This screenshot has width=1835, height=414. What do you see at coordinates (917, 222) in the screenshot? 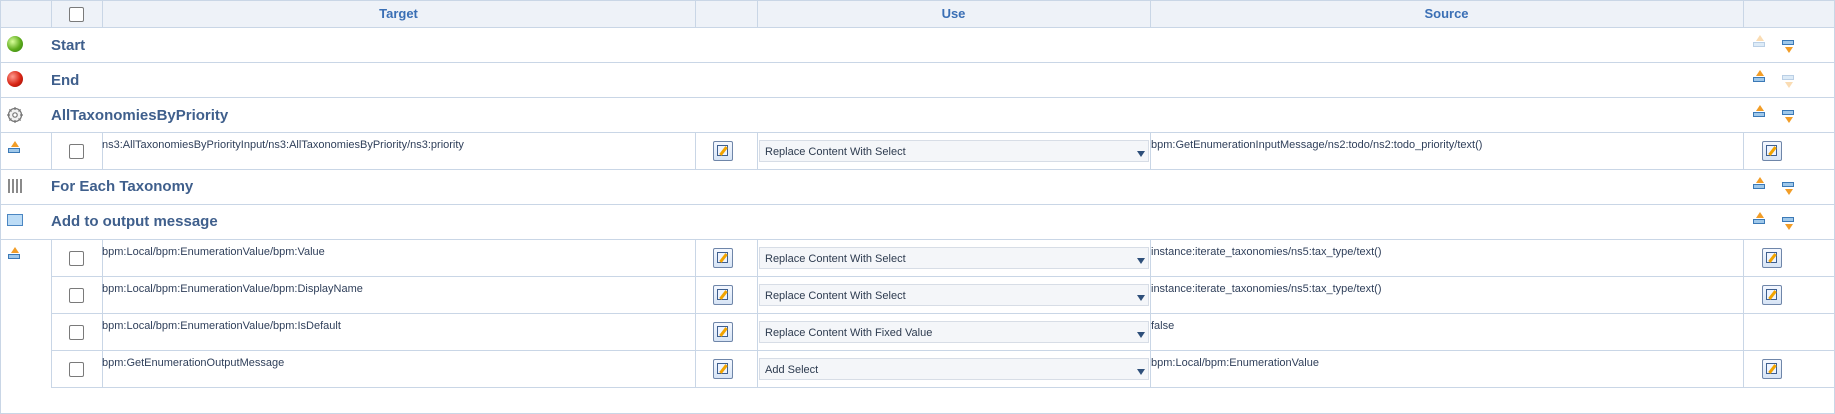
I see `section-add-output-row: Add to output message` at bounding box center [917, 222].